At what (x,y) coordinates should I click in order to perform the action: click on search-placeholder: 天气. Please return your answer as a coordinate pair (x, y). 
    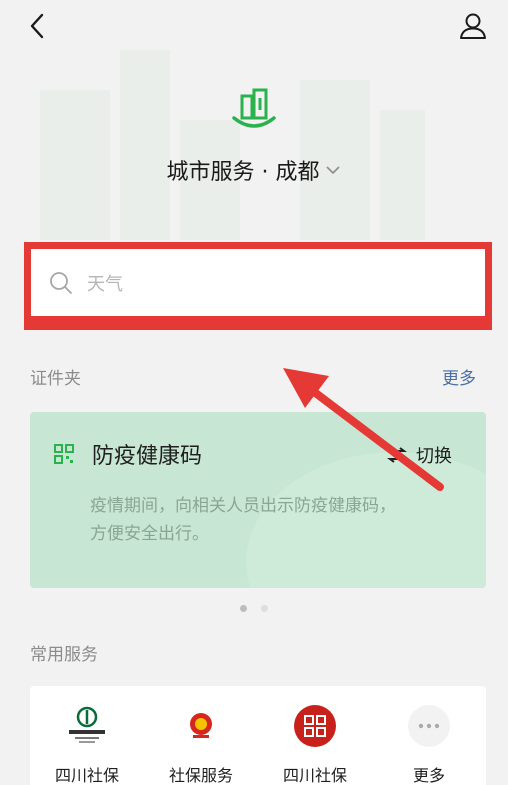
    Looking at the image, I should click on (105, 284).